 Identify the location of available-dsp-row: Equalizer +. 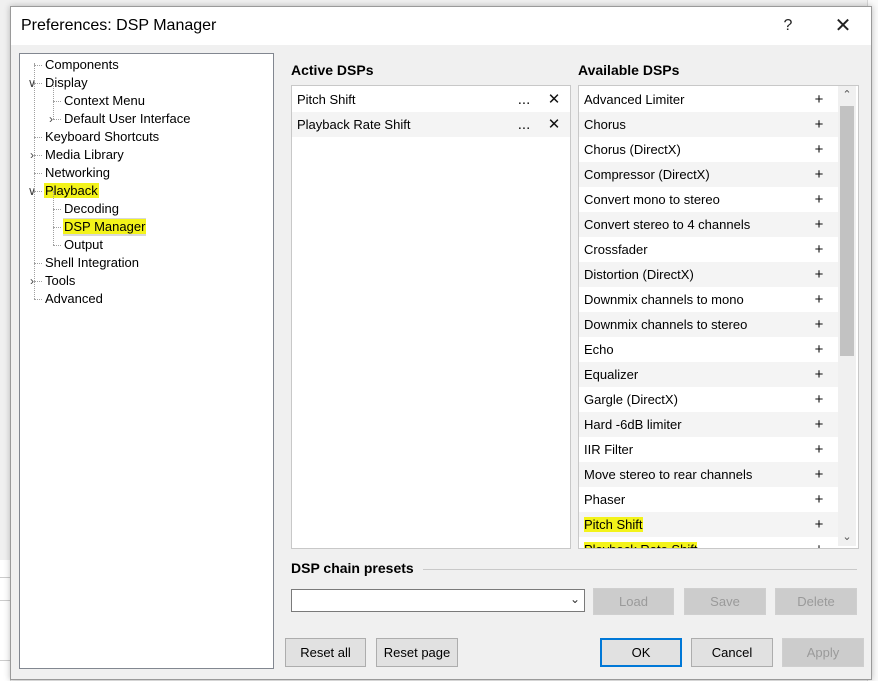
(708, 374).